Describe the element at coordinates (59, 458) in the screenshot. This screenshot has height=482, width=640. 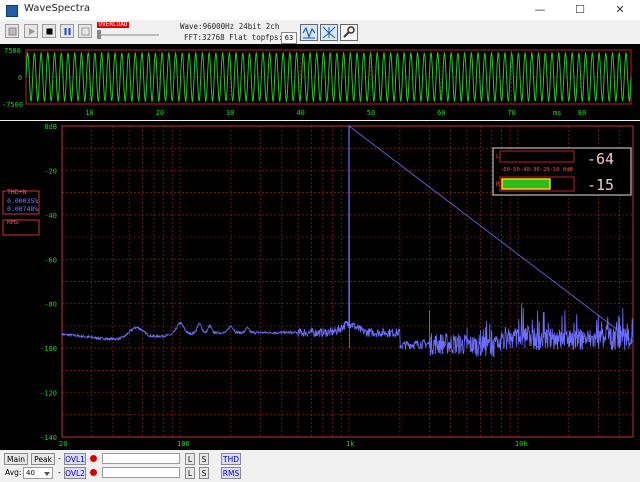
I see `ovl1-dash: -` at that location.